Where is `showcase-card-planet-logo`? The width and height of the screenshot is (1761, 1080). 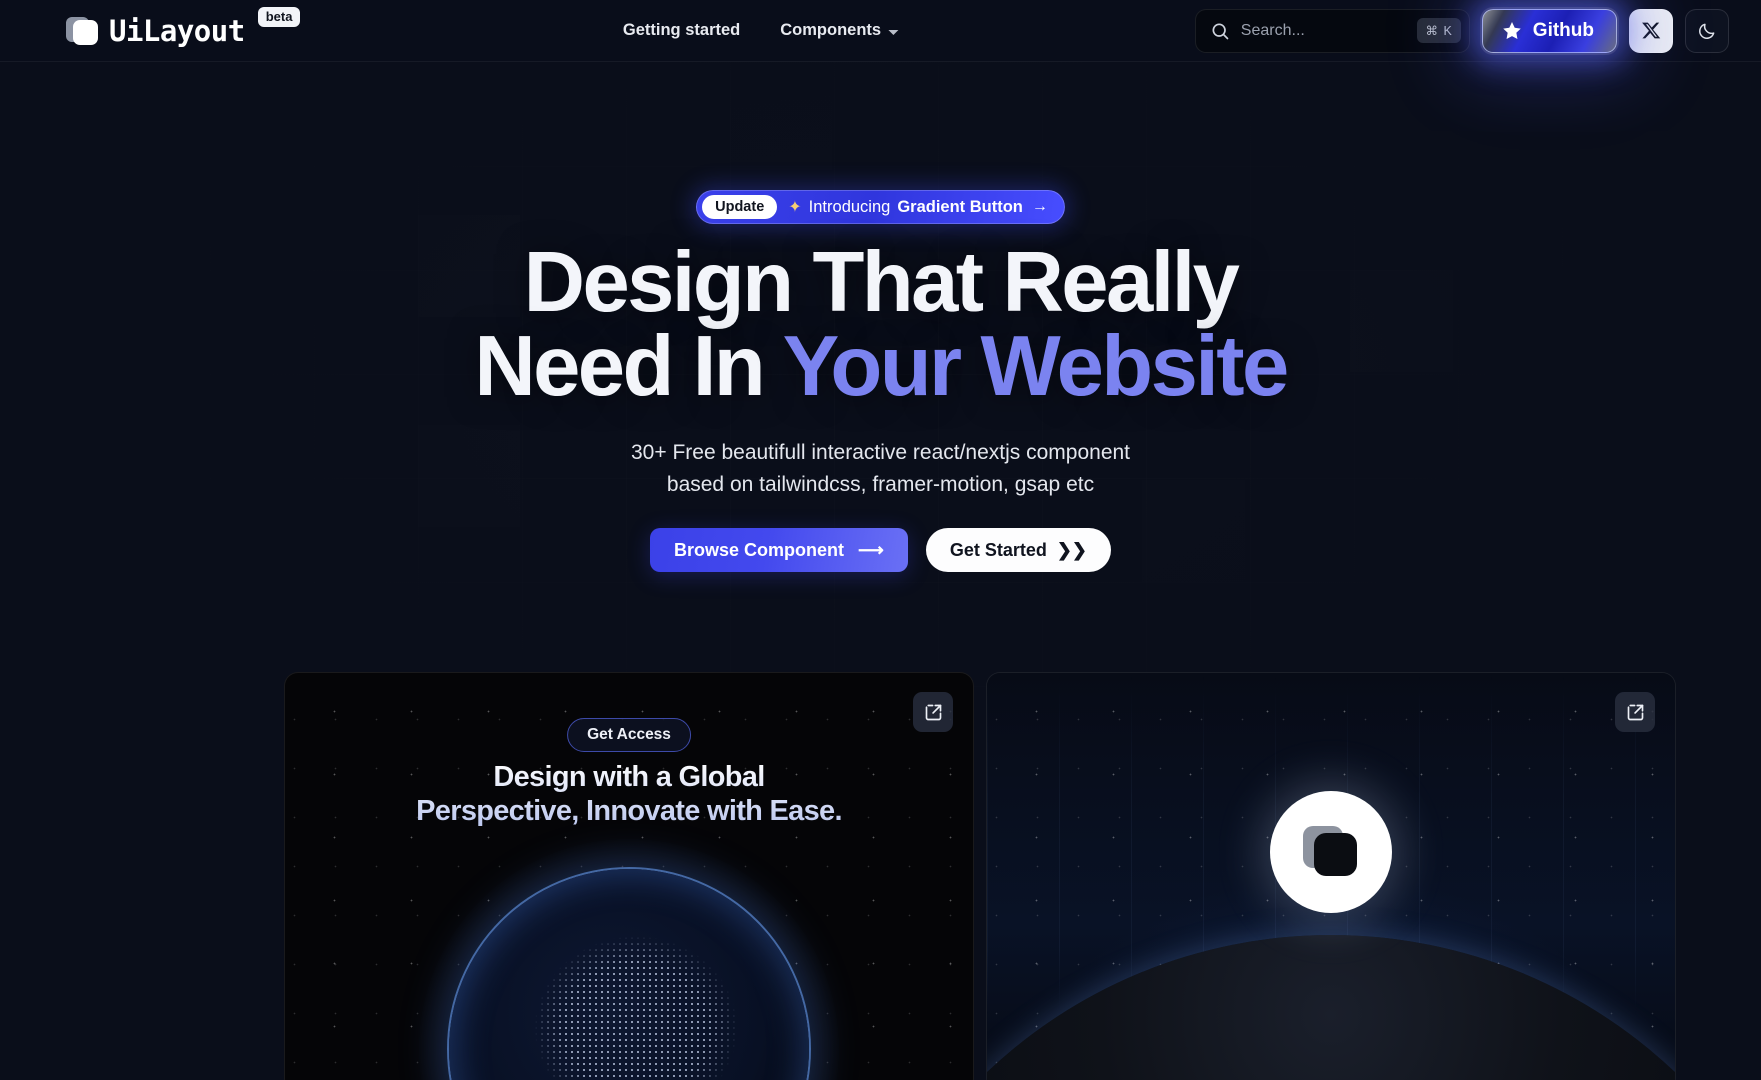
showcase-card-planet-logo is located at coordinates (1331, 876).